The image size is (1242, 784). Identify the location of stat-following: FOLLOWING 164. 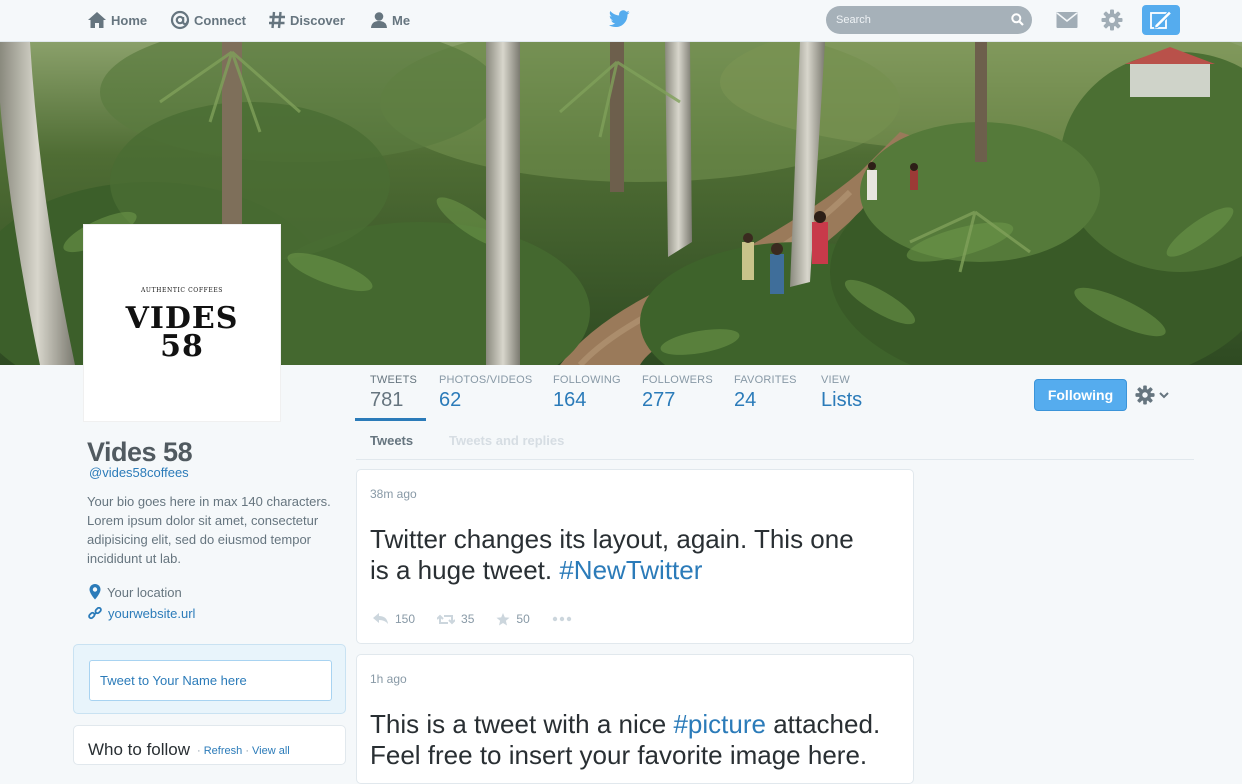
(587, 393).